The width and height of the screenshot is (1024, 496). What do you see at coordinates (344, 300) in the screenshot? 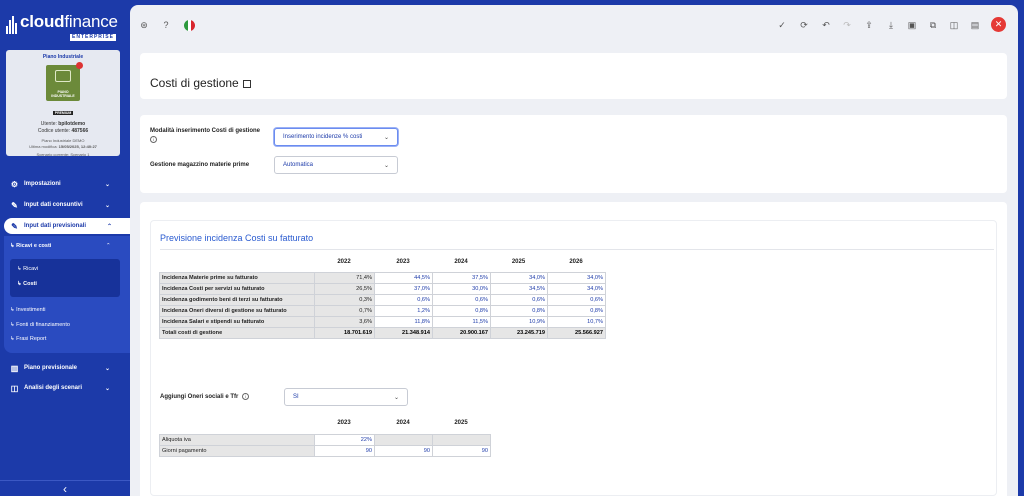
I see `cell-readonly: 0,3%` at bounding box center [344, 300].